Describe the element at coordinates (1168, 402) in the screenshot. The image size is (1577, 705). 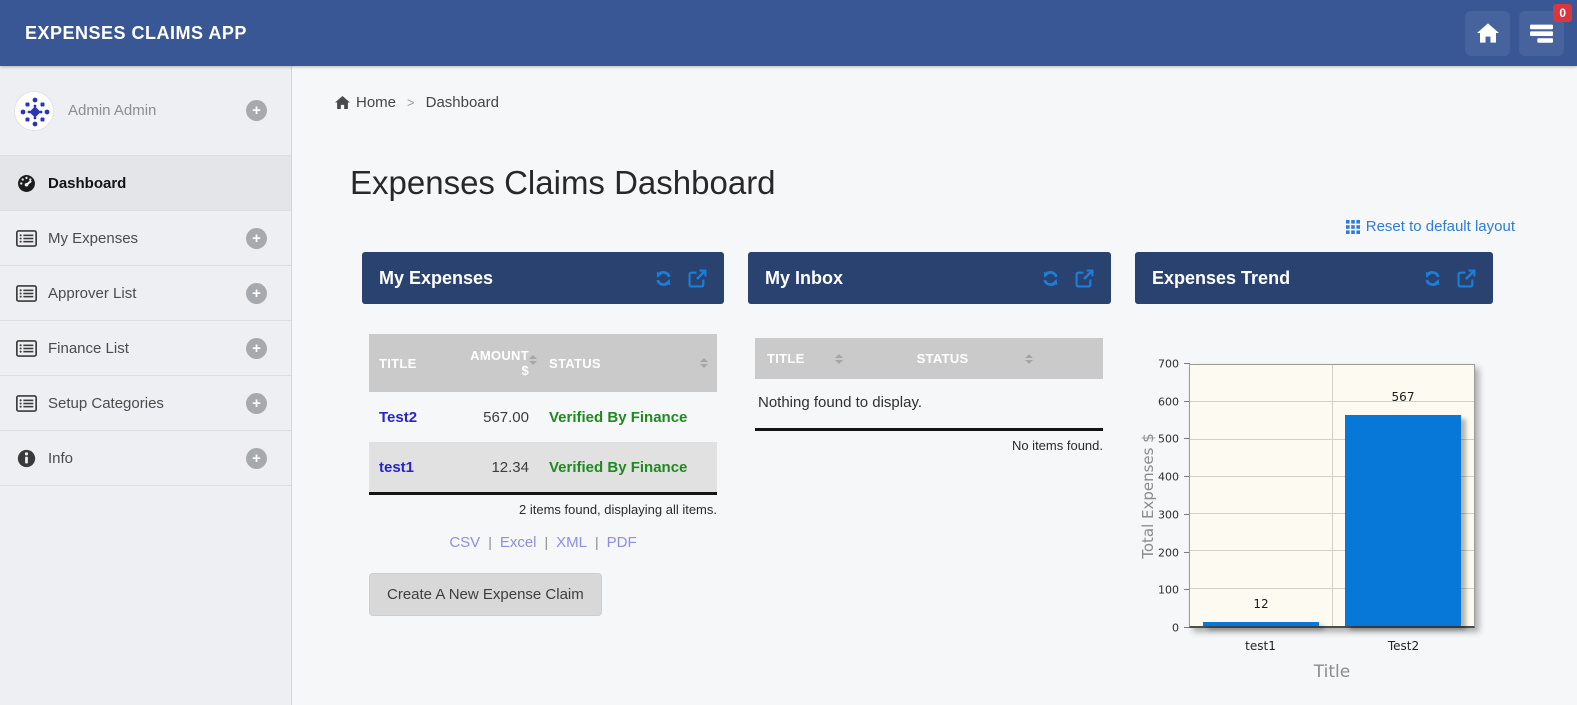
I see `y-tick-label: 600` at that location.